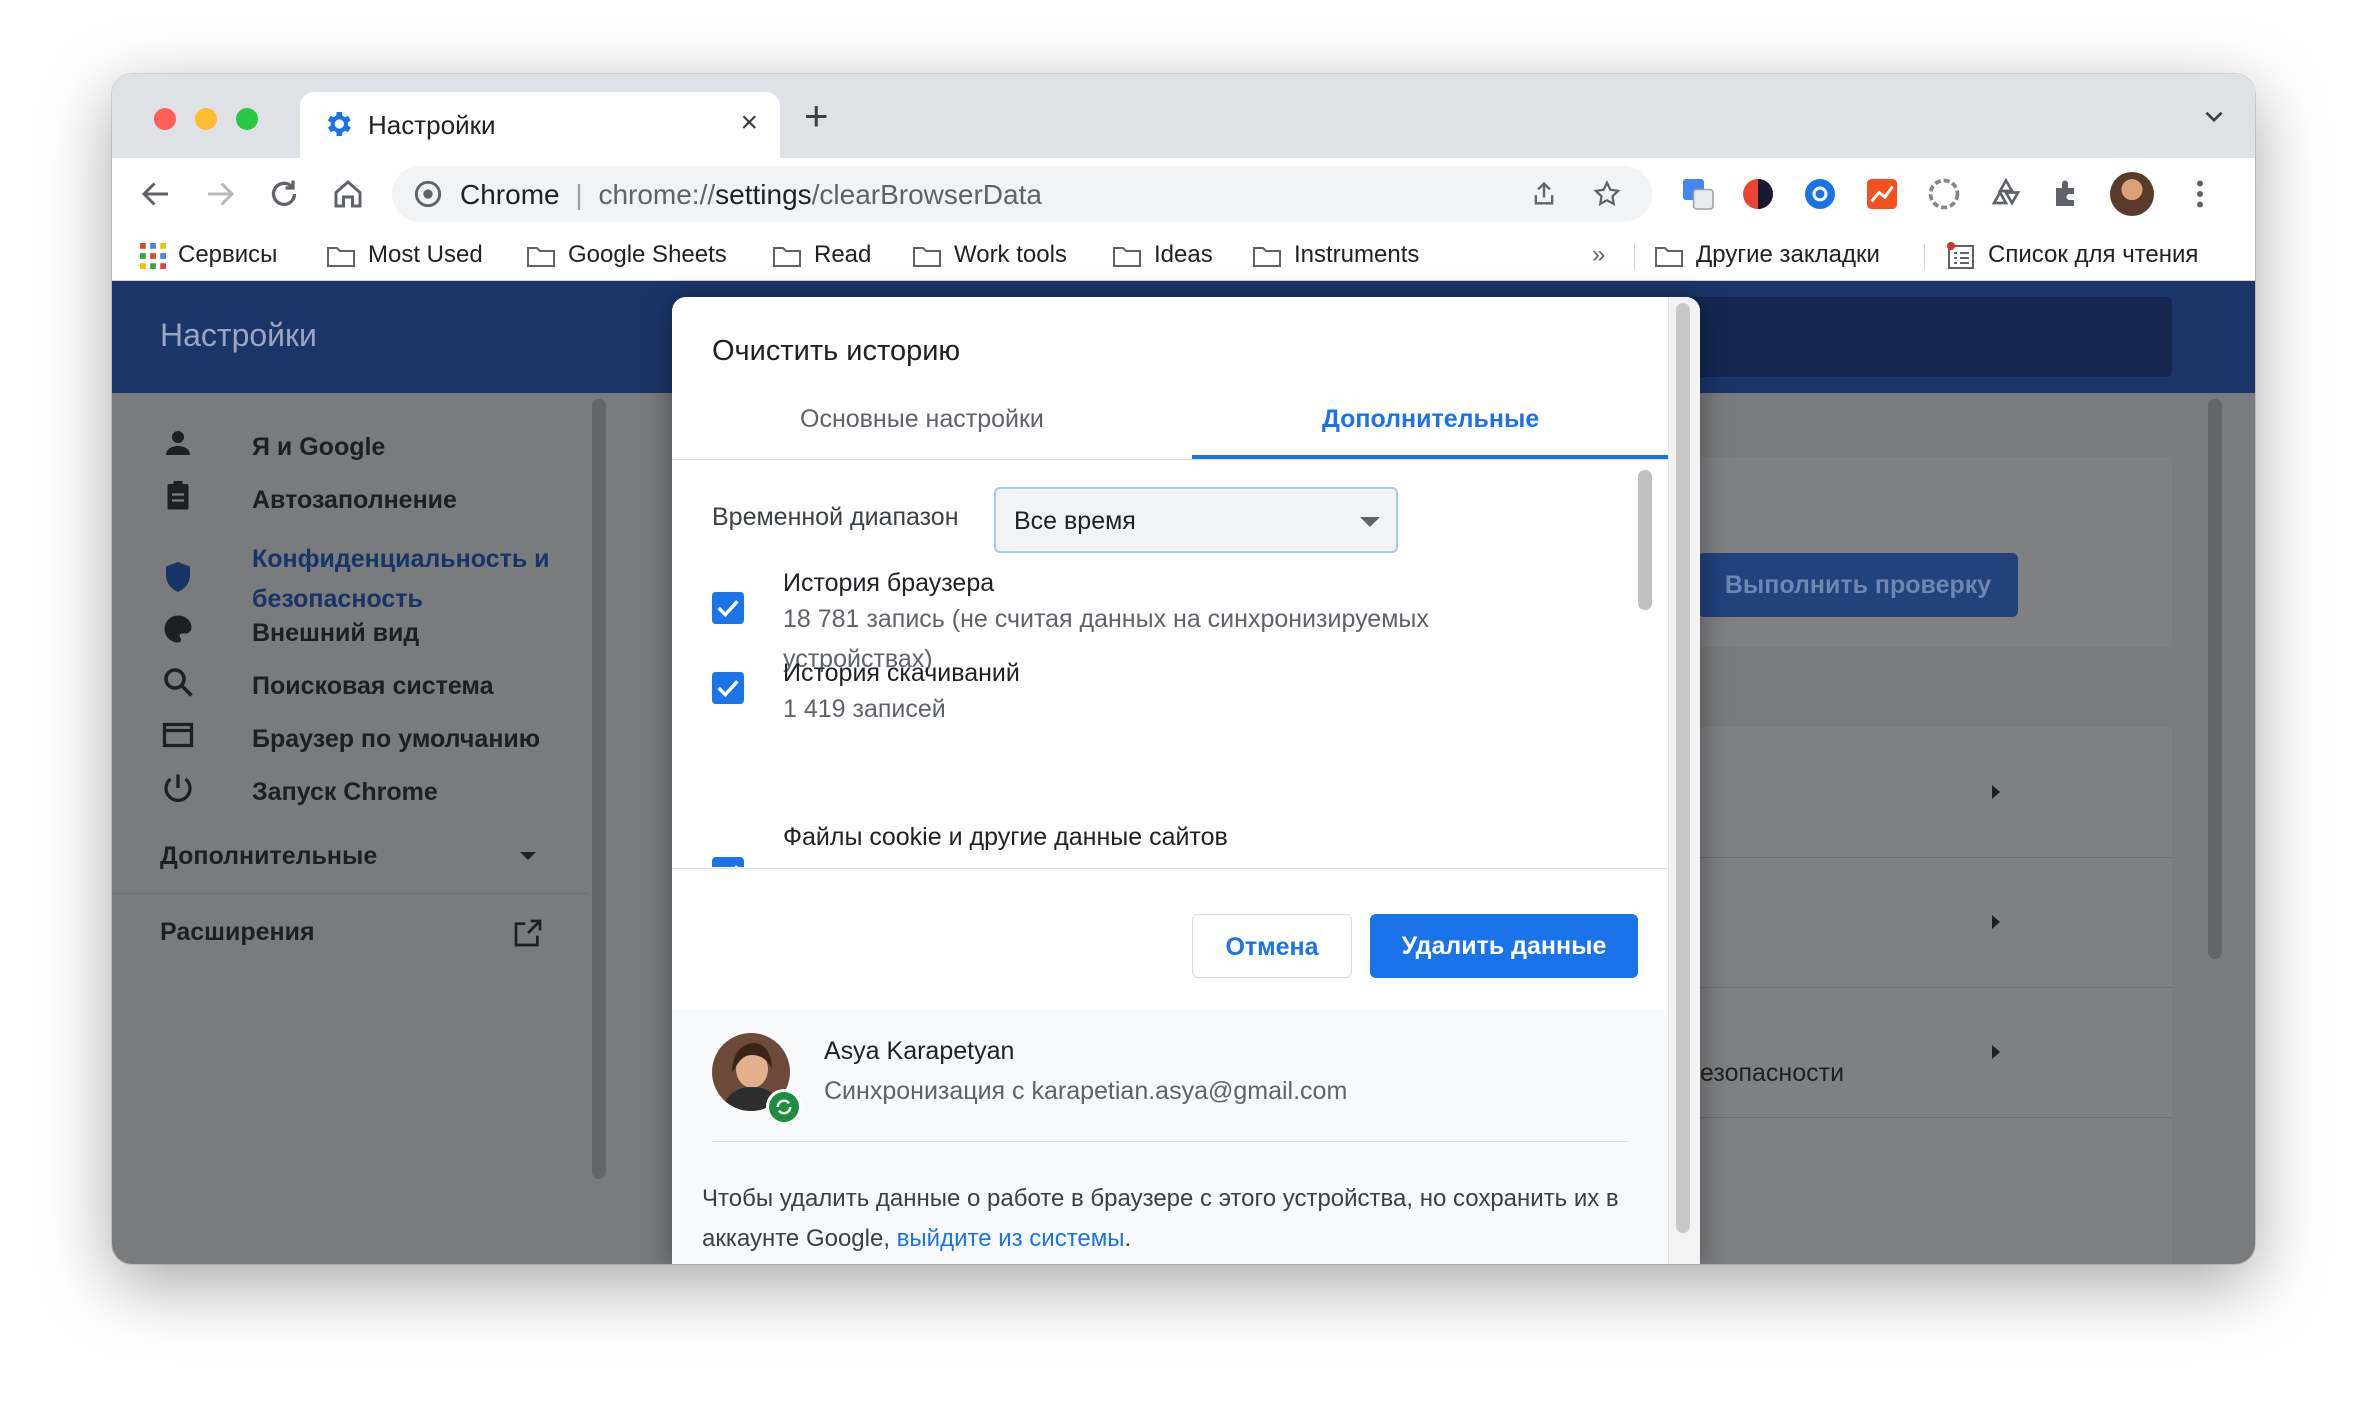 The width and height of the screenshot is (2362, 1410). Describe the element at coordinates (2200, 194) in the screenshot. I see `kebab-menu-icon` at that location.